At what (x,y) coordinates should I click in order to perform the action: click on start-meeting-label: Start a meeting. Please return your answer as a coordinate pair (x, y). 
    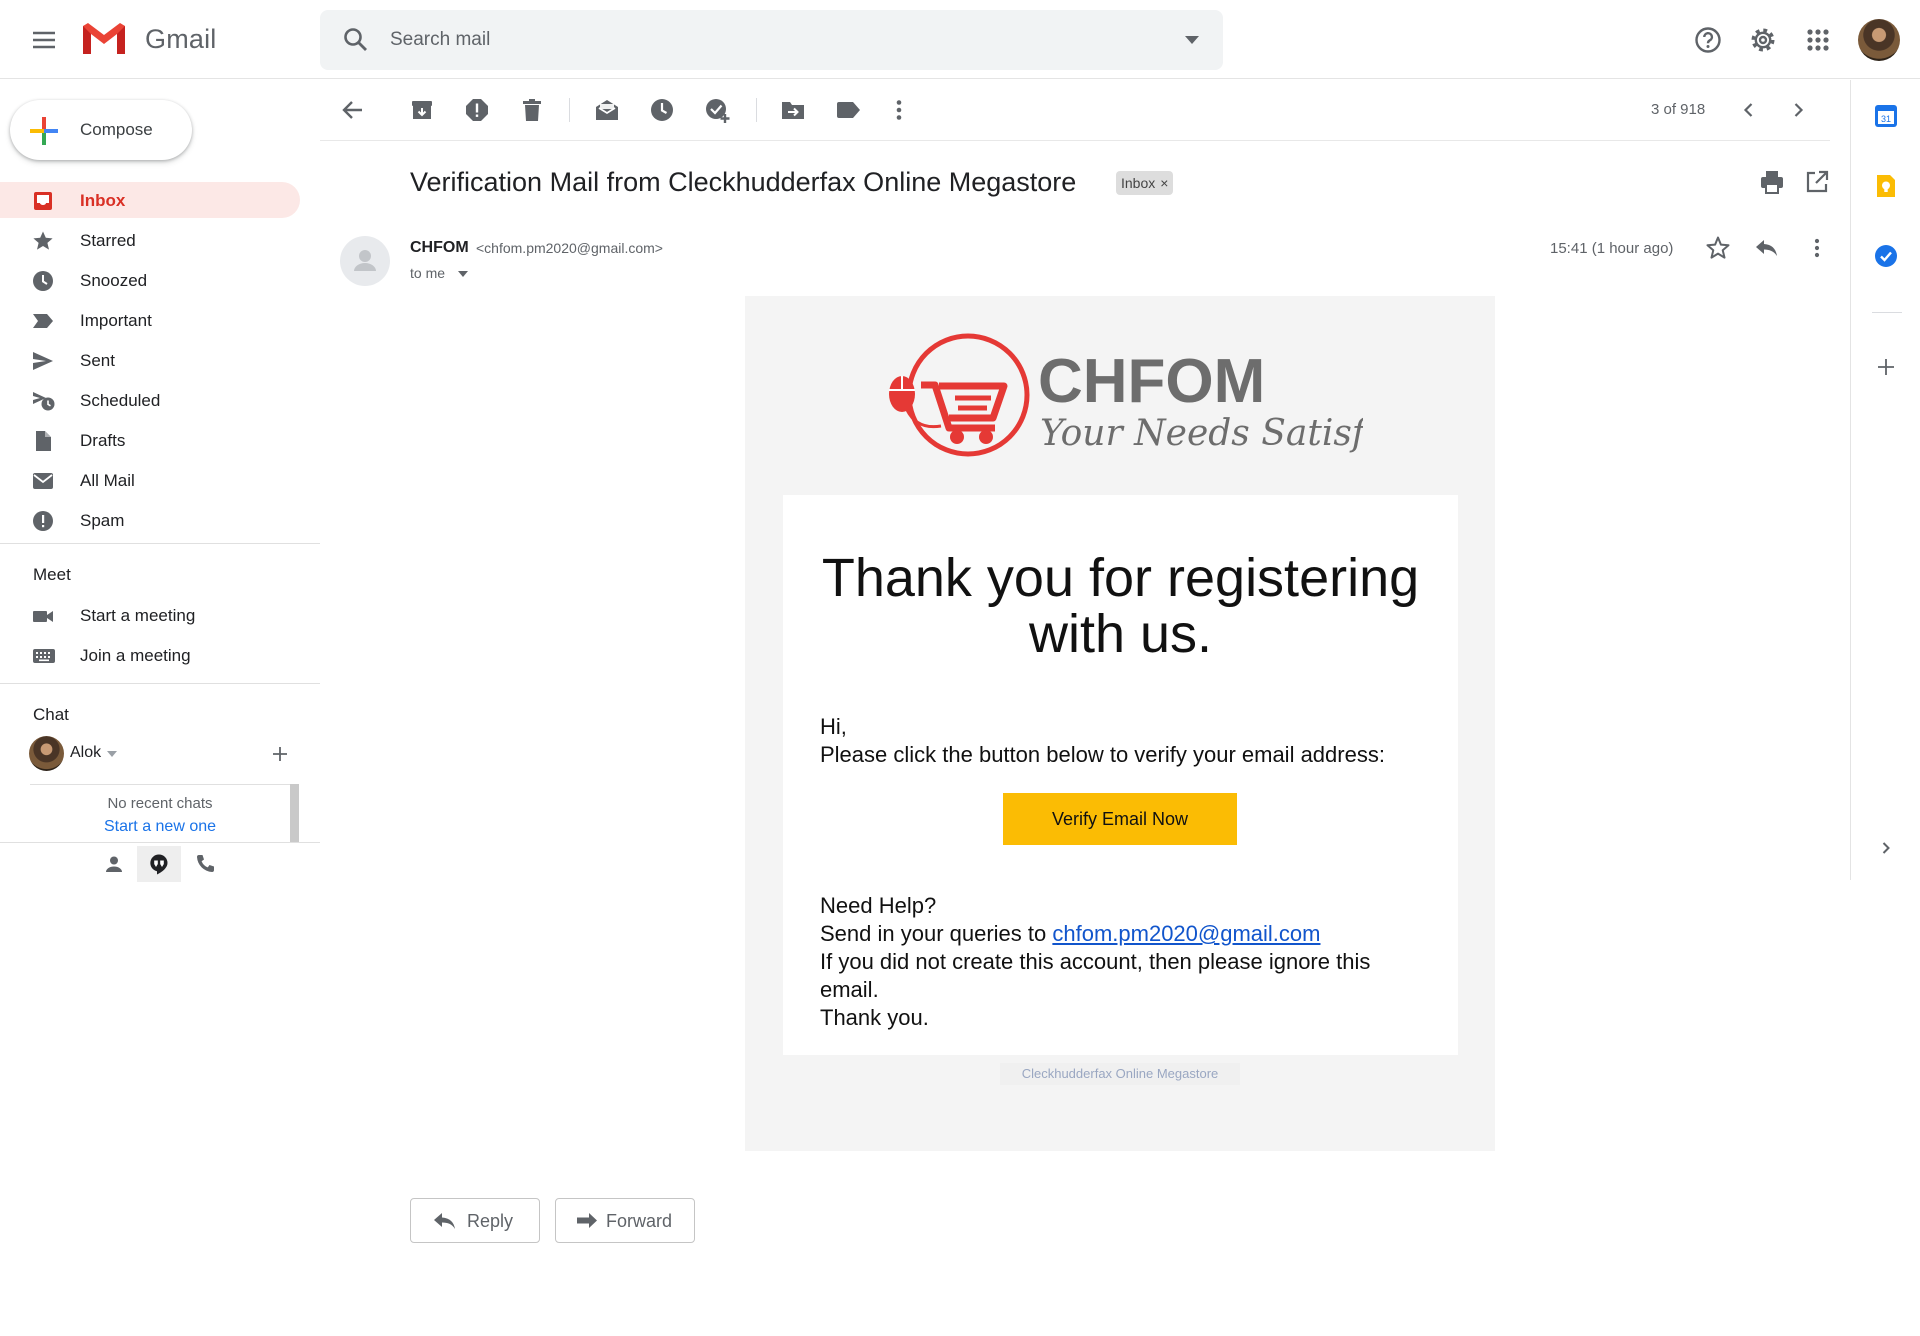
    Looking at the image, I should click on (138, 615).